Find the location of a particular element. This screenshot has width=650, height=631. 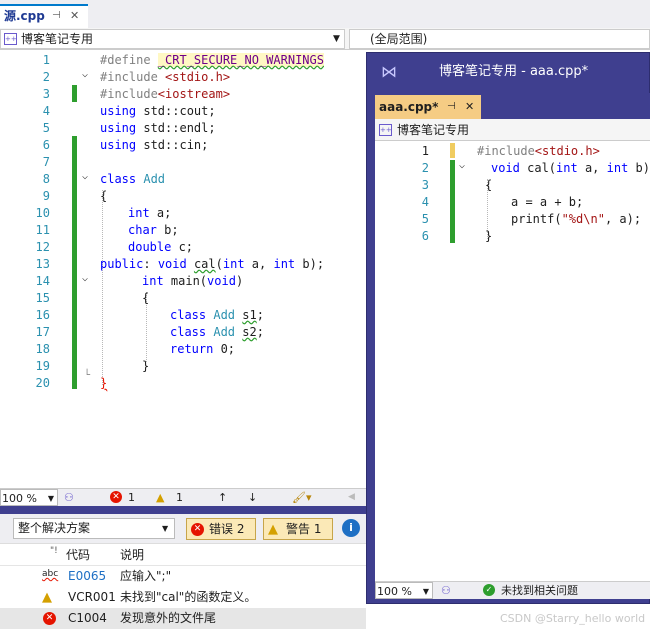

error-row: ✕ C1004 发现意外的文件尾 is located at coordinates (183, 618).